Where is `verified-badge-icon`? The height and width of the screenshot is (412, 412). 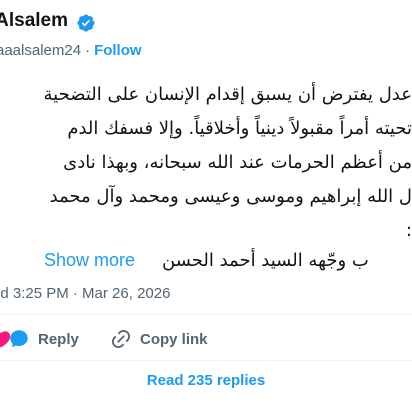
verified-badge-icon is located at coordinates (86, 23).